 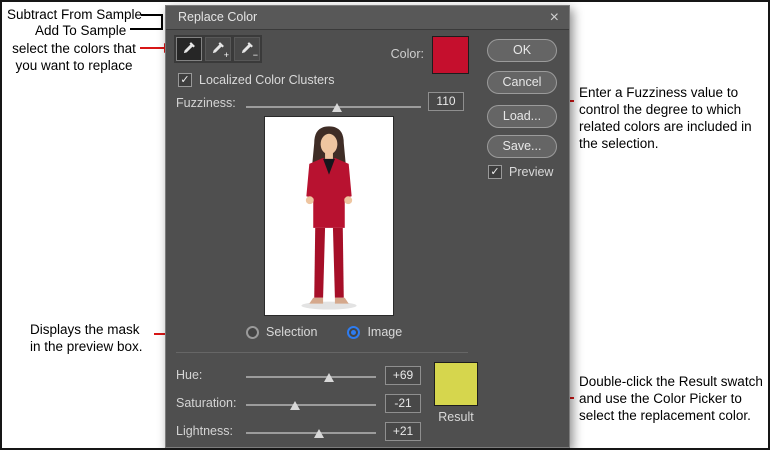 What do you see at coordinates (152, 48) in the screenshot?
I see `select-colors-arrow` at bounding box center [152, 48].